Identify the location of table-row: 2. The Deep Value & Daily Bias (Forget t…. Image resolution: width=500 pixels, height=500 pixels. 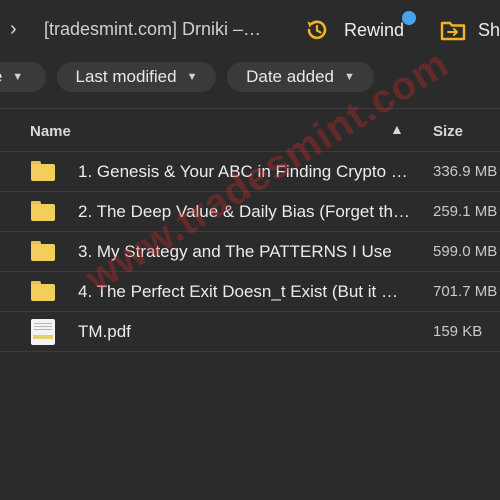
(250, 212).